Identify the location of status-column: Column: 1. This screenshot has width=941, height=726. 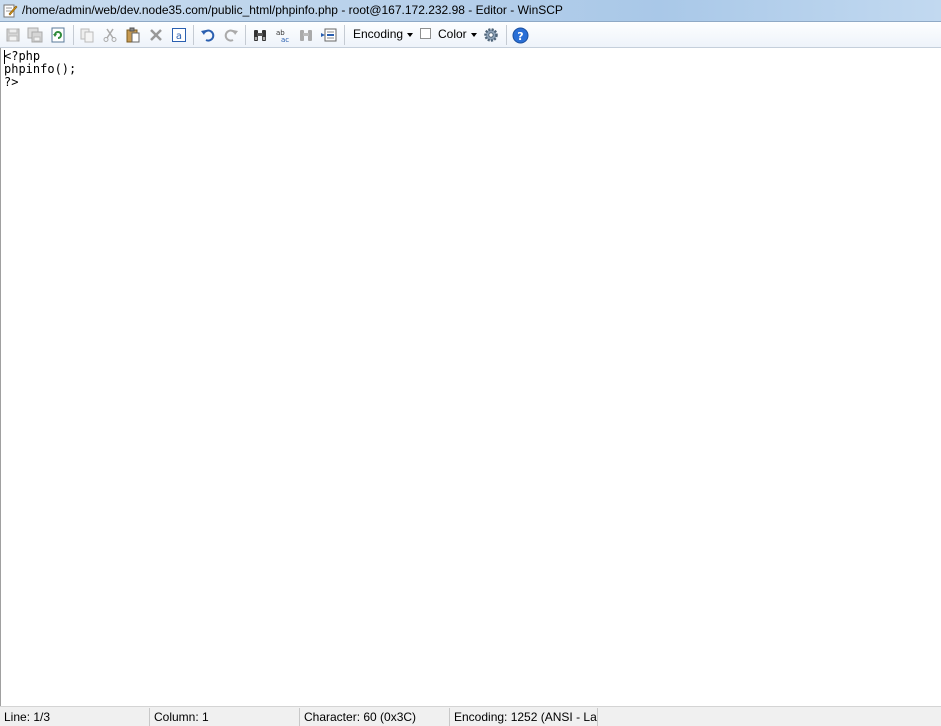
(225, 717).